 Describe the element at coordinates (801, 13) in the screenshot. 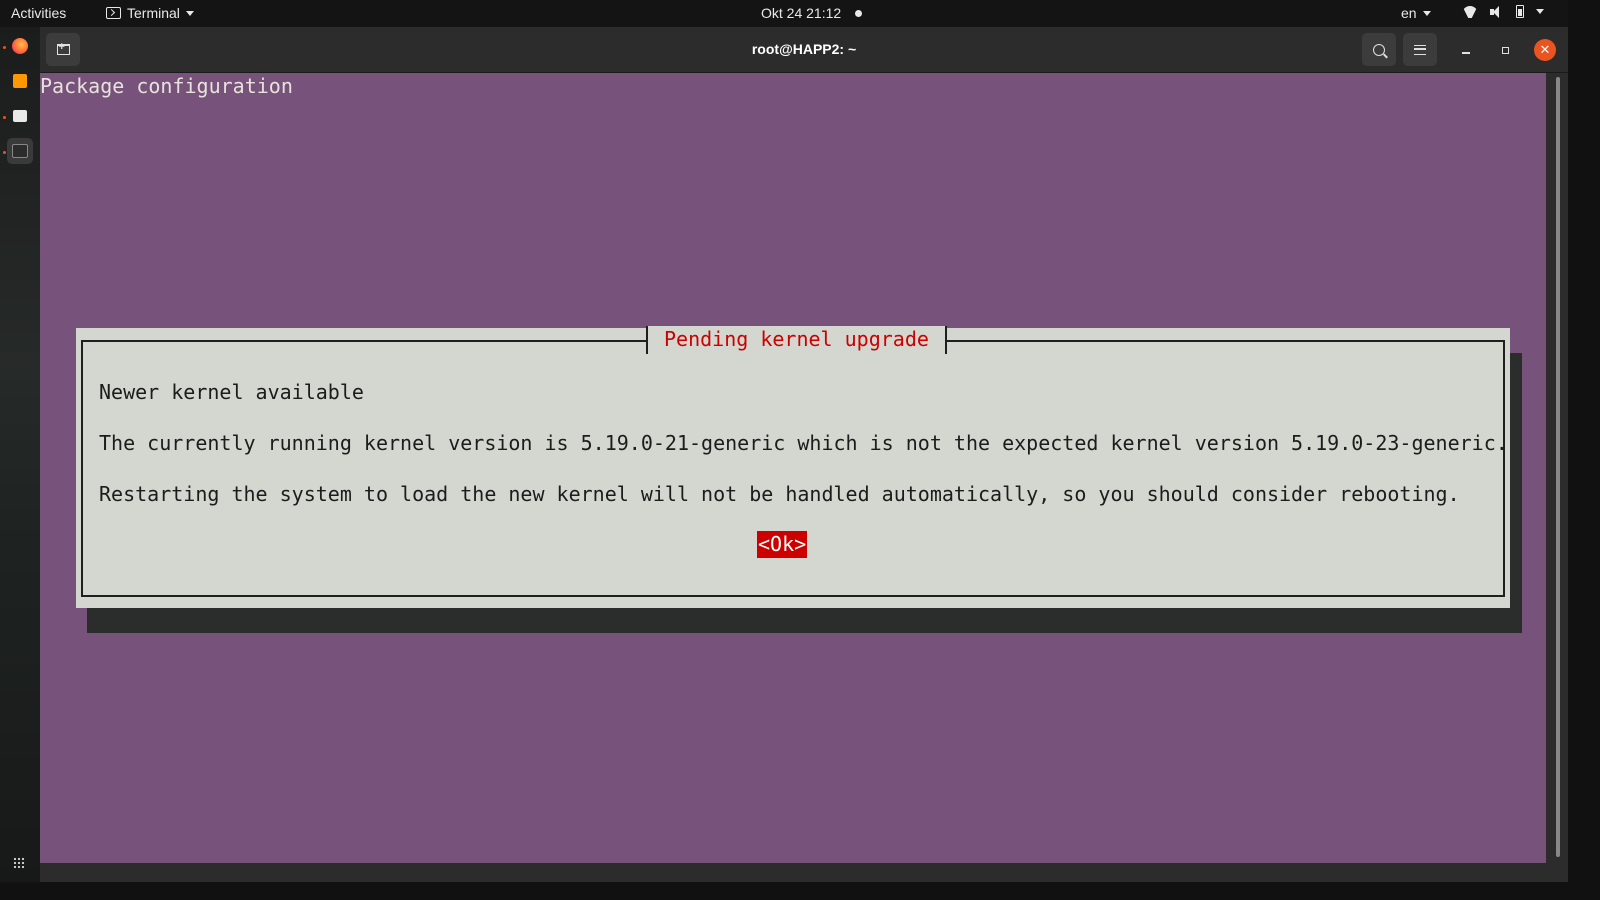

I see `datetime-label: Okt 24 21:12` at that location.